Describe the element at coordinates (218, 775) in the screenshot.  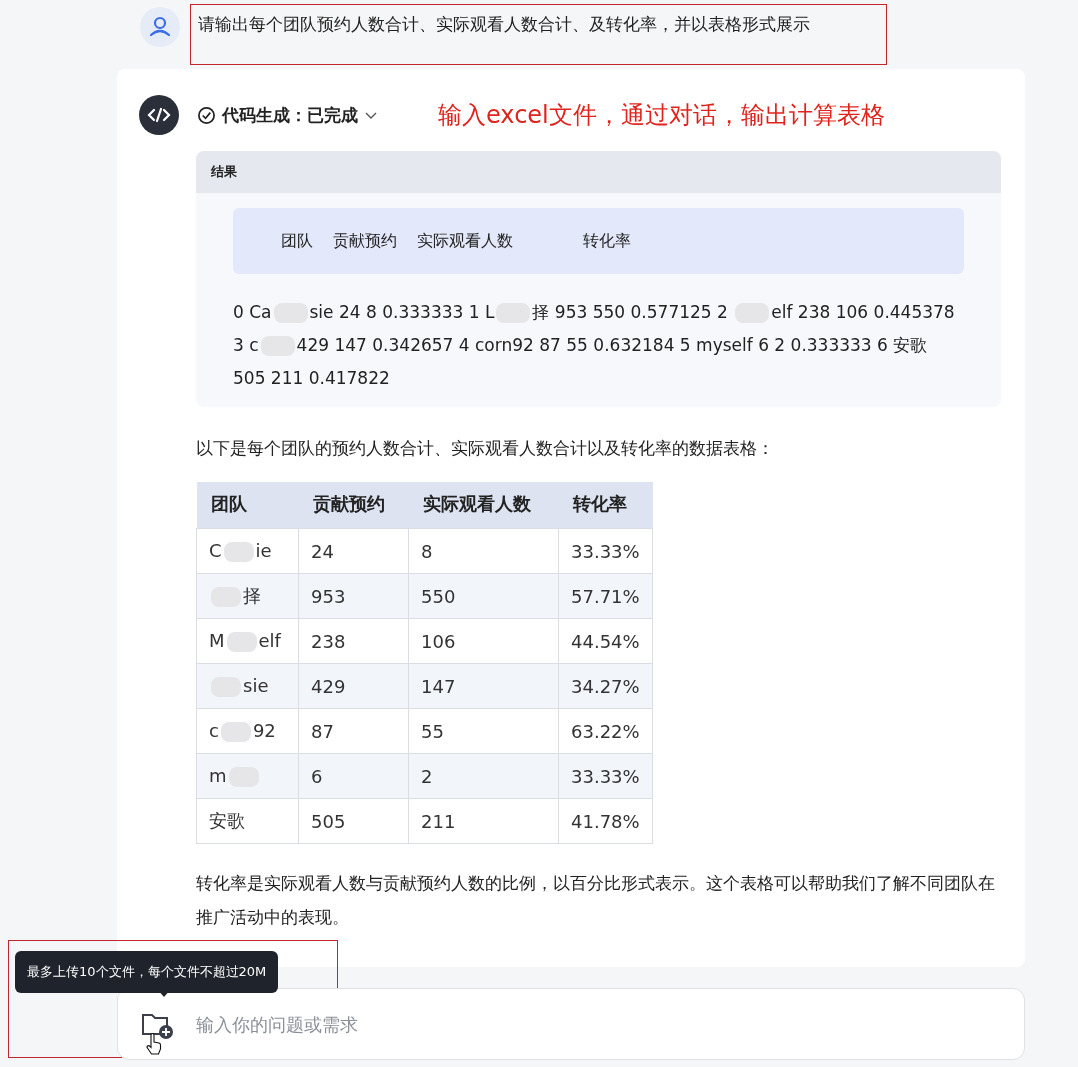
I see `team-name: m` at that location.